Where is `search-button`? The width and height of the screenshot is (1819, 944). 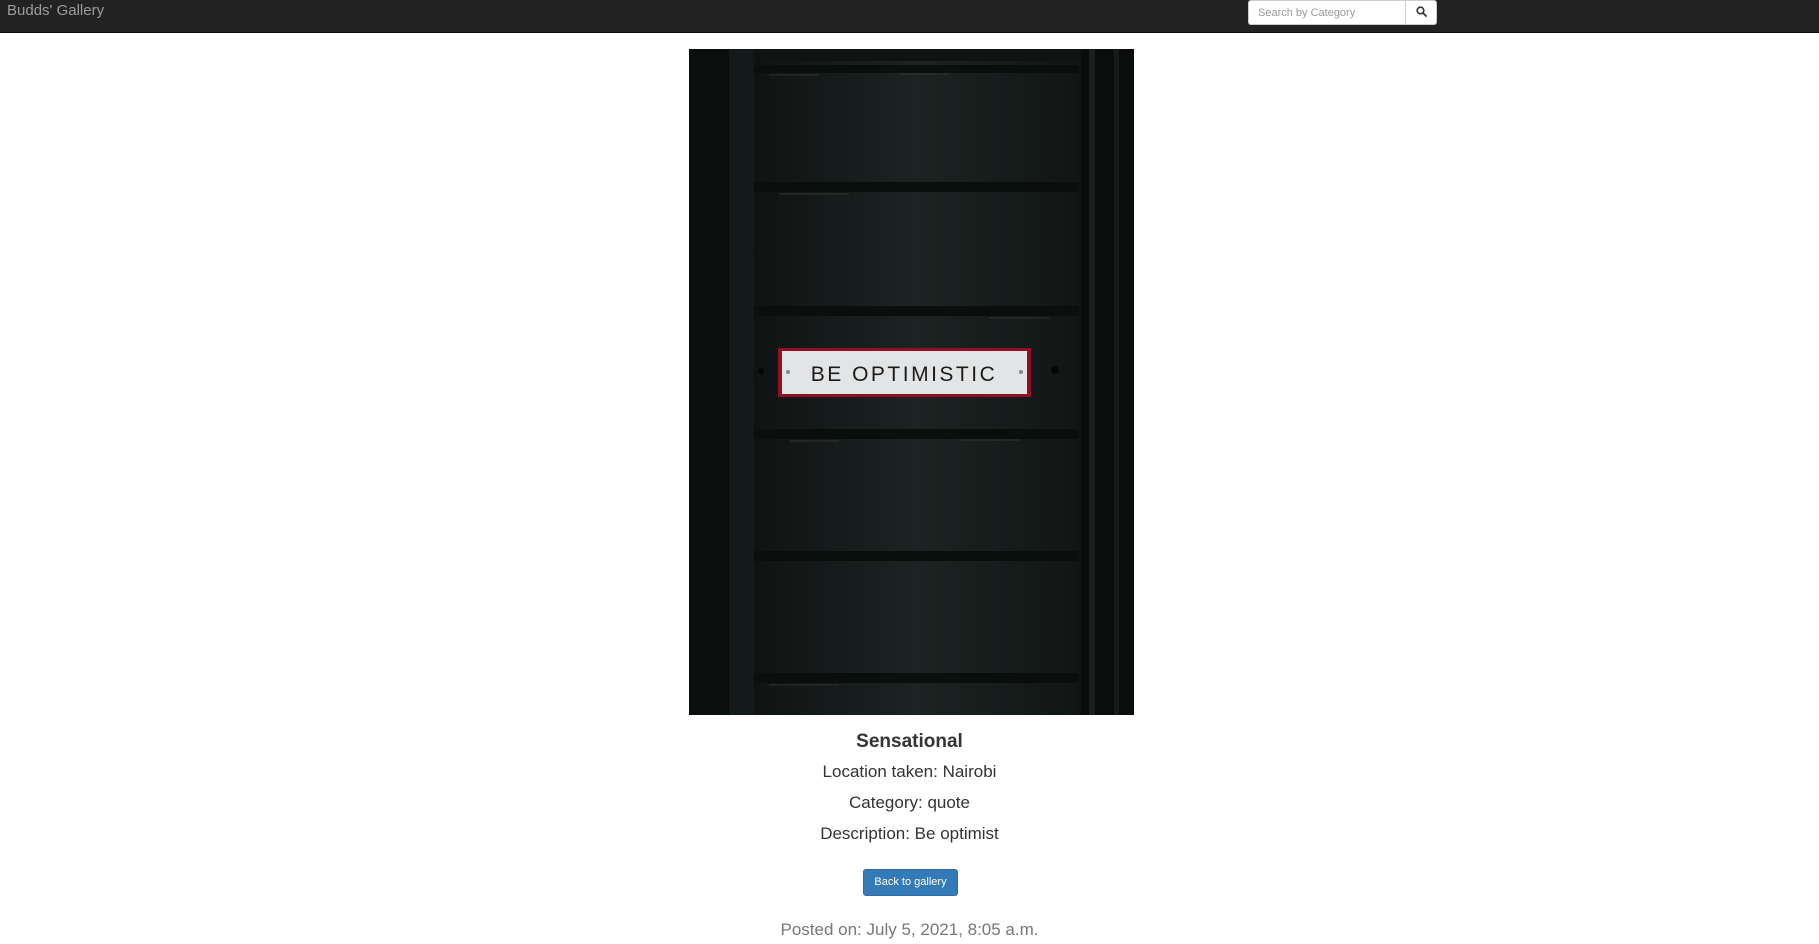 search-button is located at coordinates (1421, 12).